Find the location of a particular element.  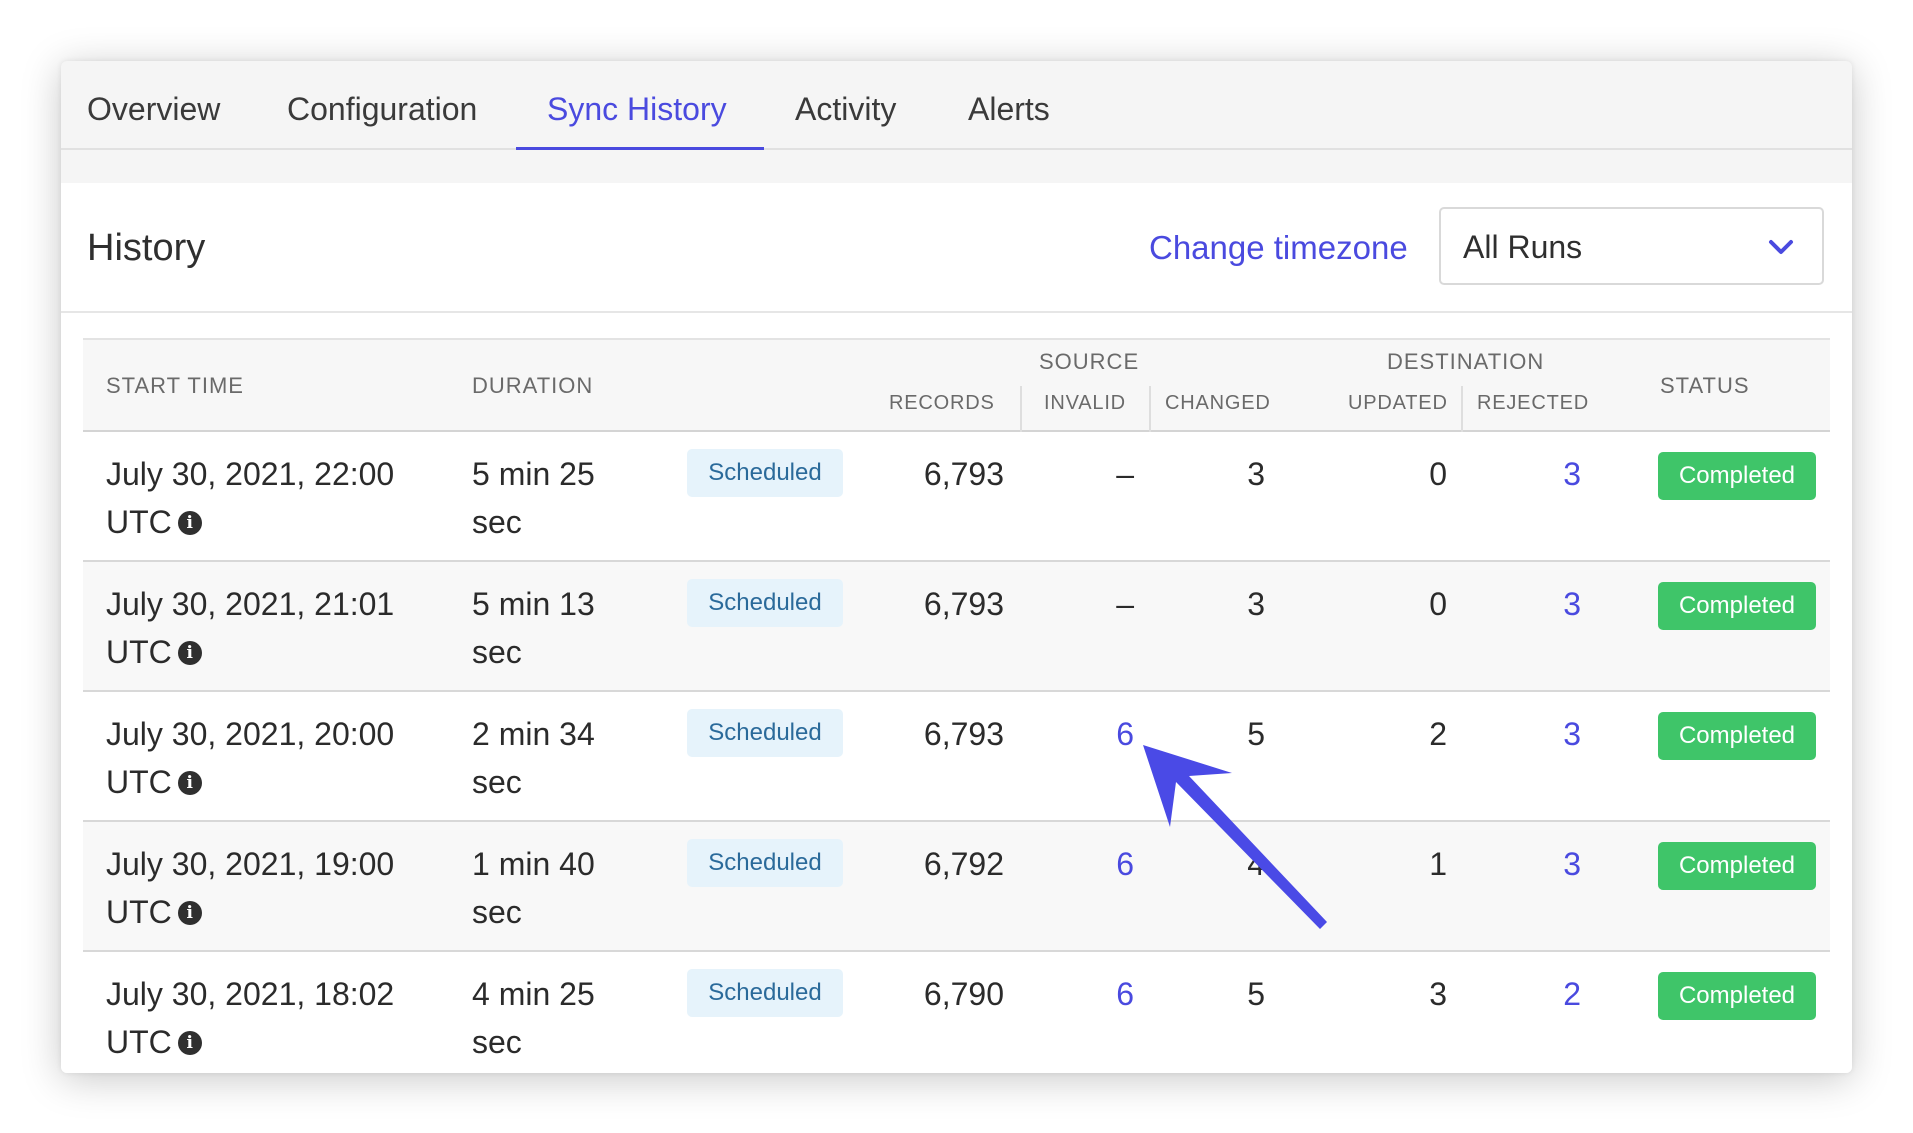

change-timezone-link: Change timezone is located at coordinates (1278, 248).